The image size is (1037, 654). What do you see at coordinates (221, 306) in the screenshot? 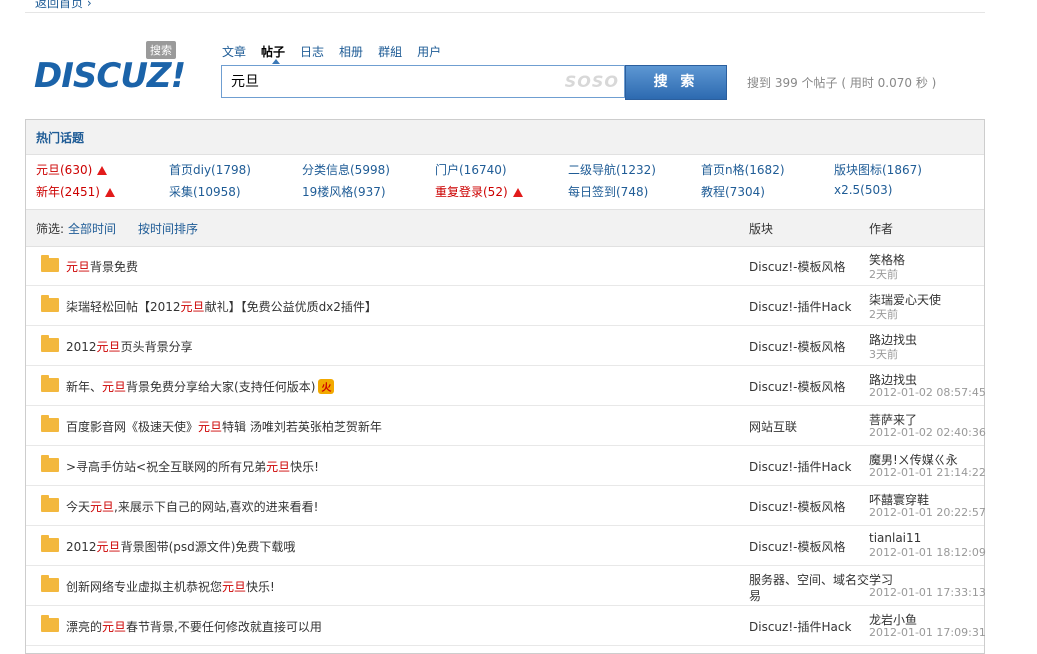
I see `thread-title-link: 柒瑞轻松回帖【2012元旦献礼】【免费公益优质dx2插件】` at bounding box center [221, 306].